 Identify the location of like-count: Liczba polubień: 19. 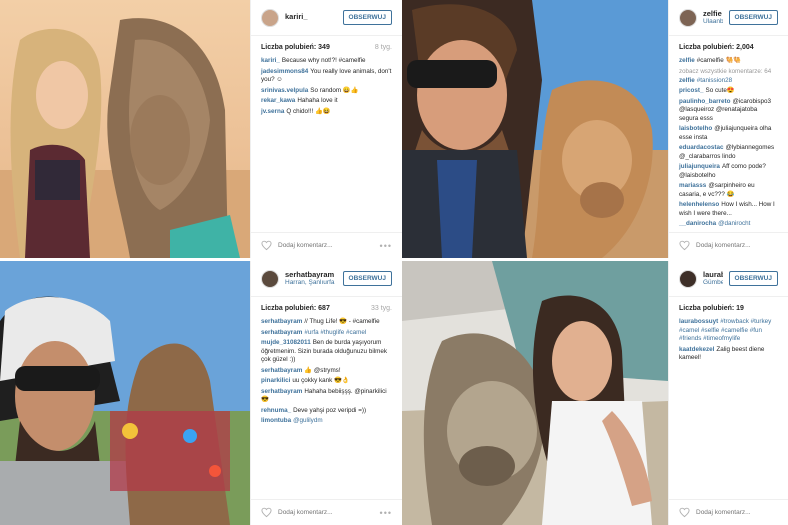
(711, 308).